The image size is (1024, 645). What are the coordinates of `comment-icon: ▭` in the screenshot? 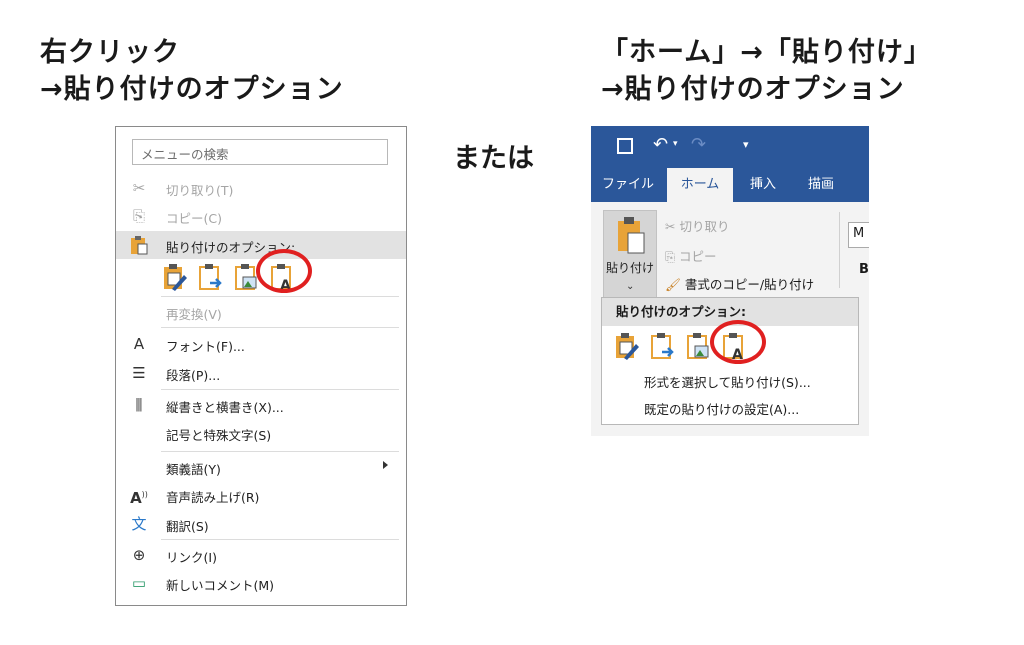 It's located at (139, 583).